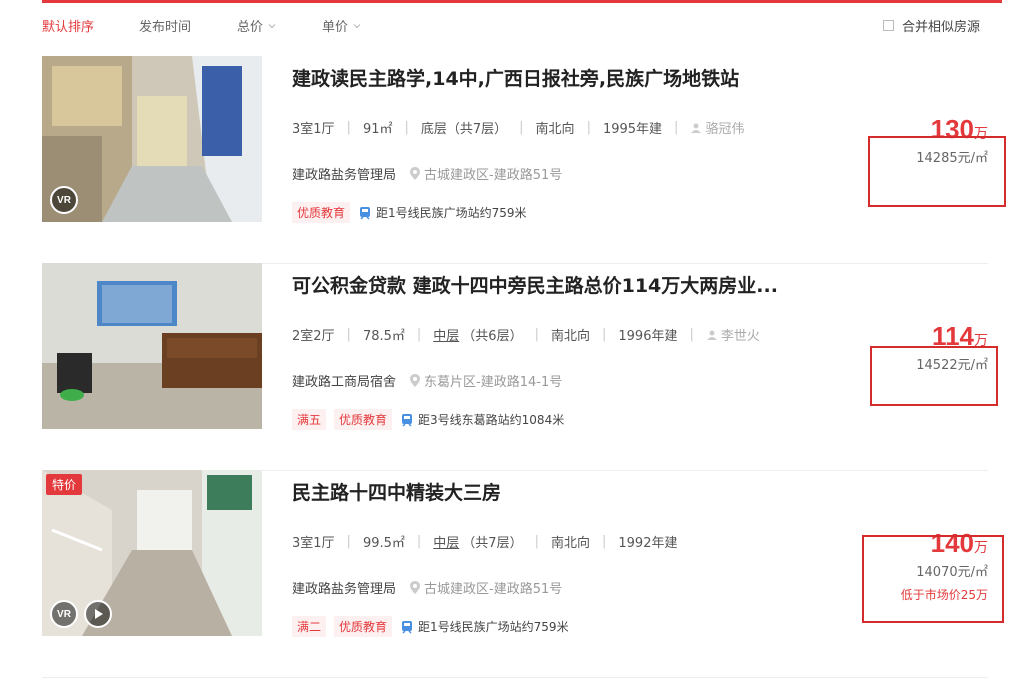  I want to click on tag-five-years: 满五, so click(309, 419).